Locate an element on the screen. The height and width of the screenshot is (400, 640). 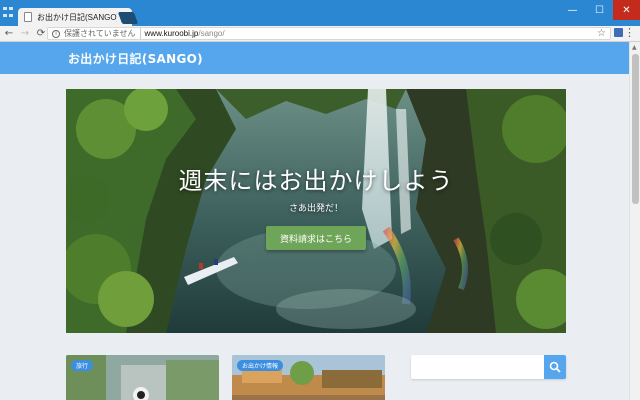
site-header: お出かけ日記(SANGO) is located at coordinates (314, 58).